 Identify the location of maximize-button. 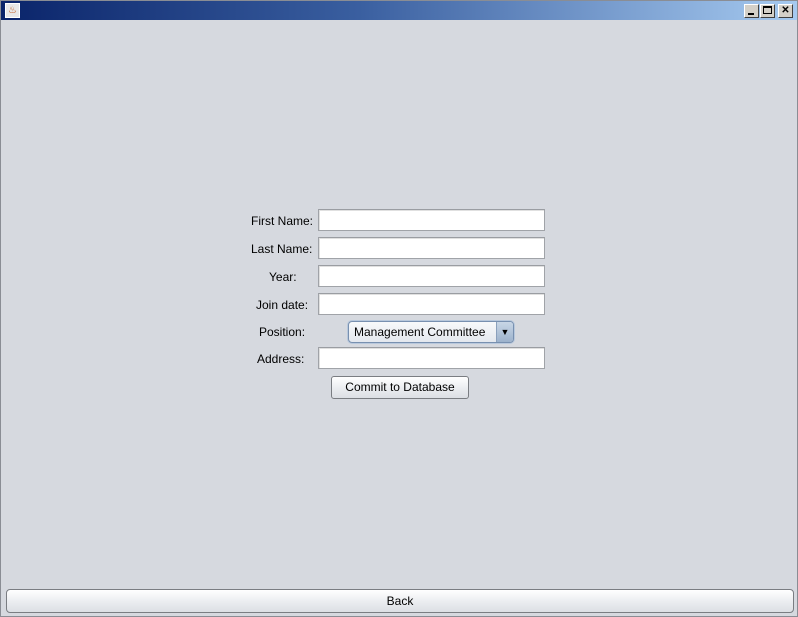
(767, 11).